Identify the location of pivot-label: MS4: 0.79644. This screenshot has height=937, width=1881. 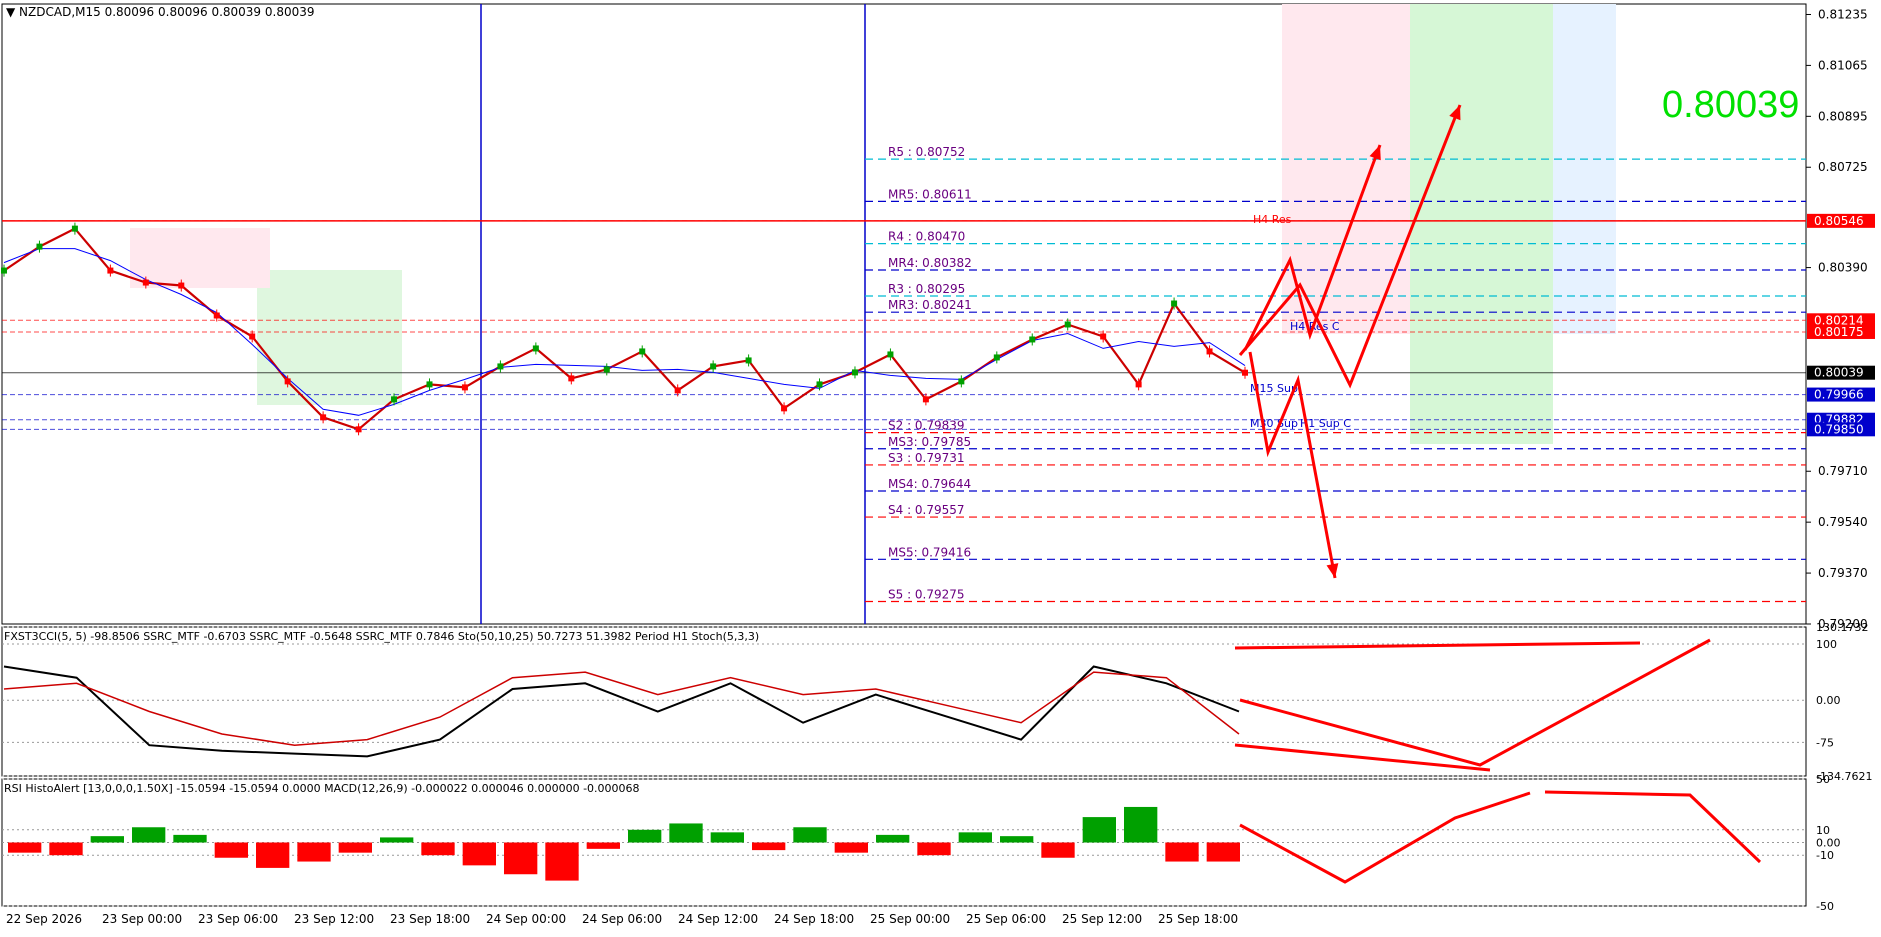
(929, 484).